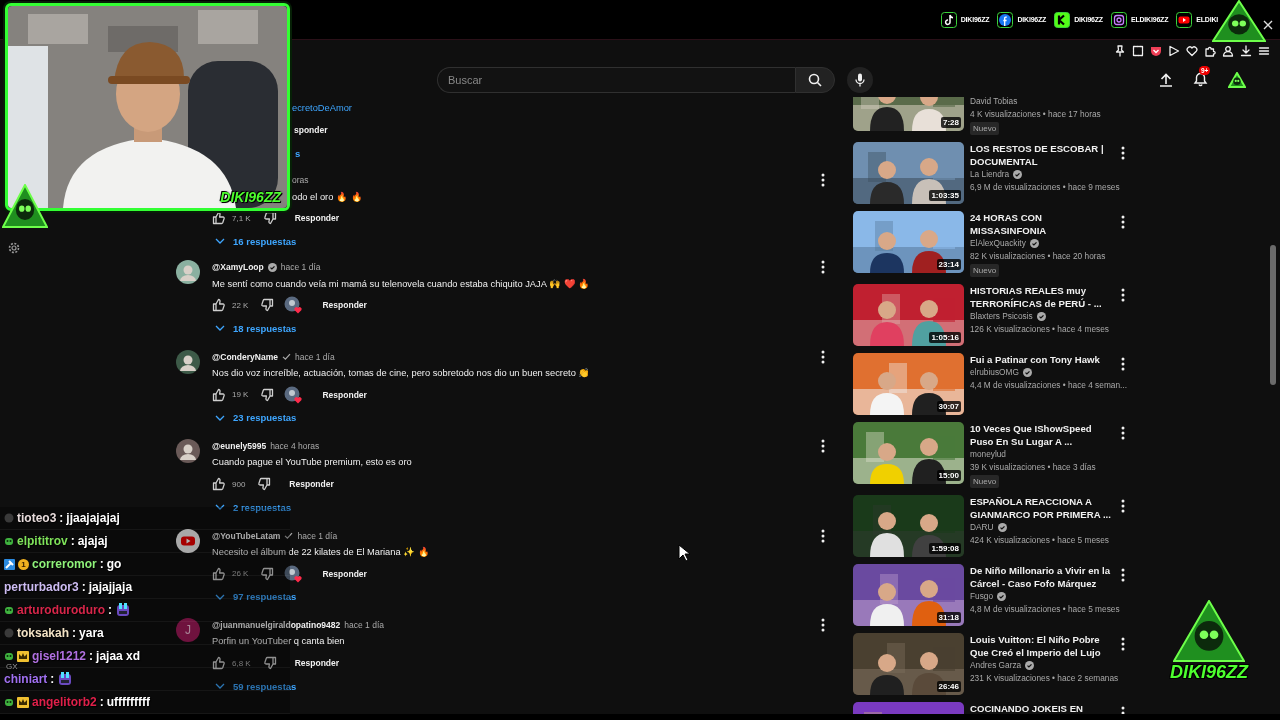  I want to click on chat-username: perturbador3, so click(41, 587).